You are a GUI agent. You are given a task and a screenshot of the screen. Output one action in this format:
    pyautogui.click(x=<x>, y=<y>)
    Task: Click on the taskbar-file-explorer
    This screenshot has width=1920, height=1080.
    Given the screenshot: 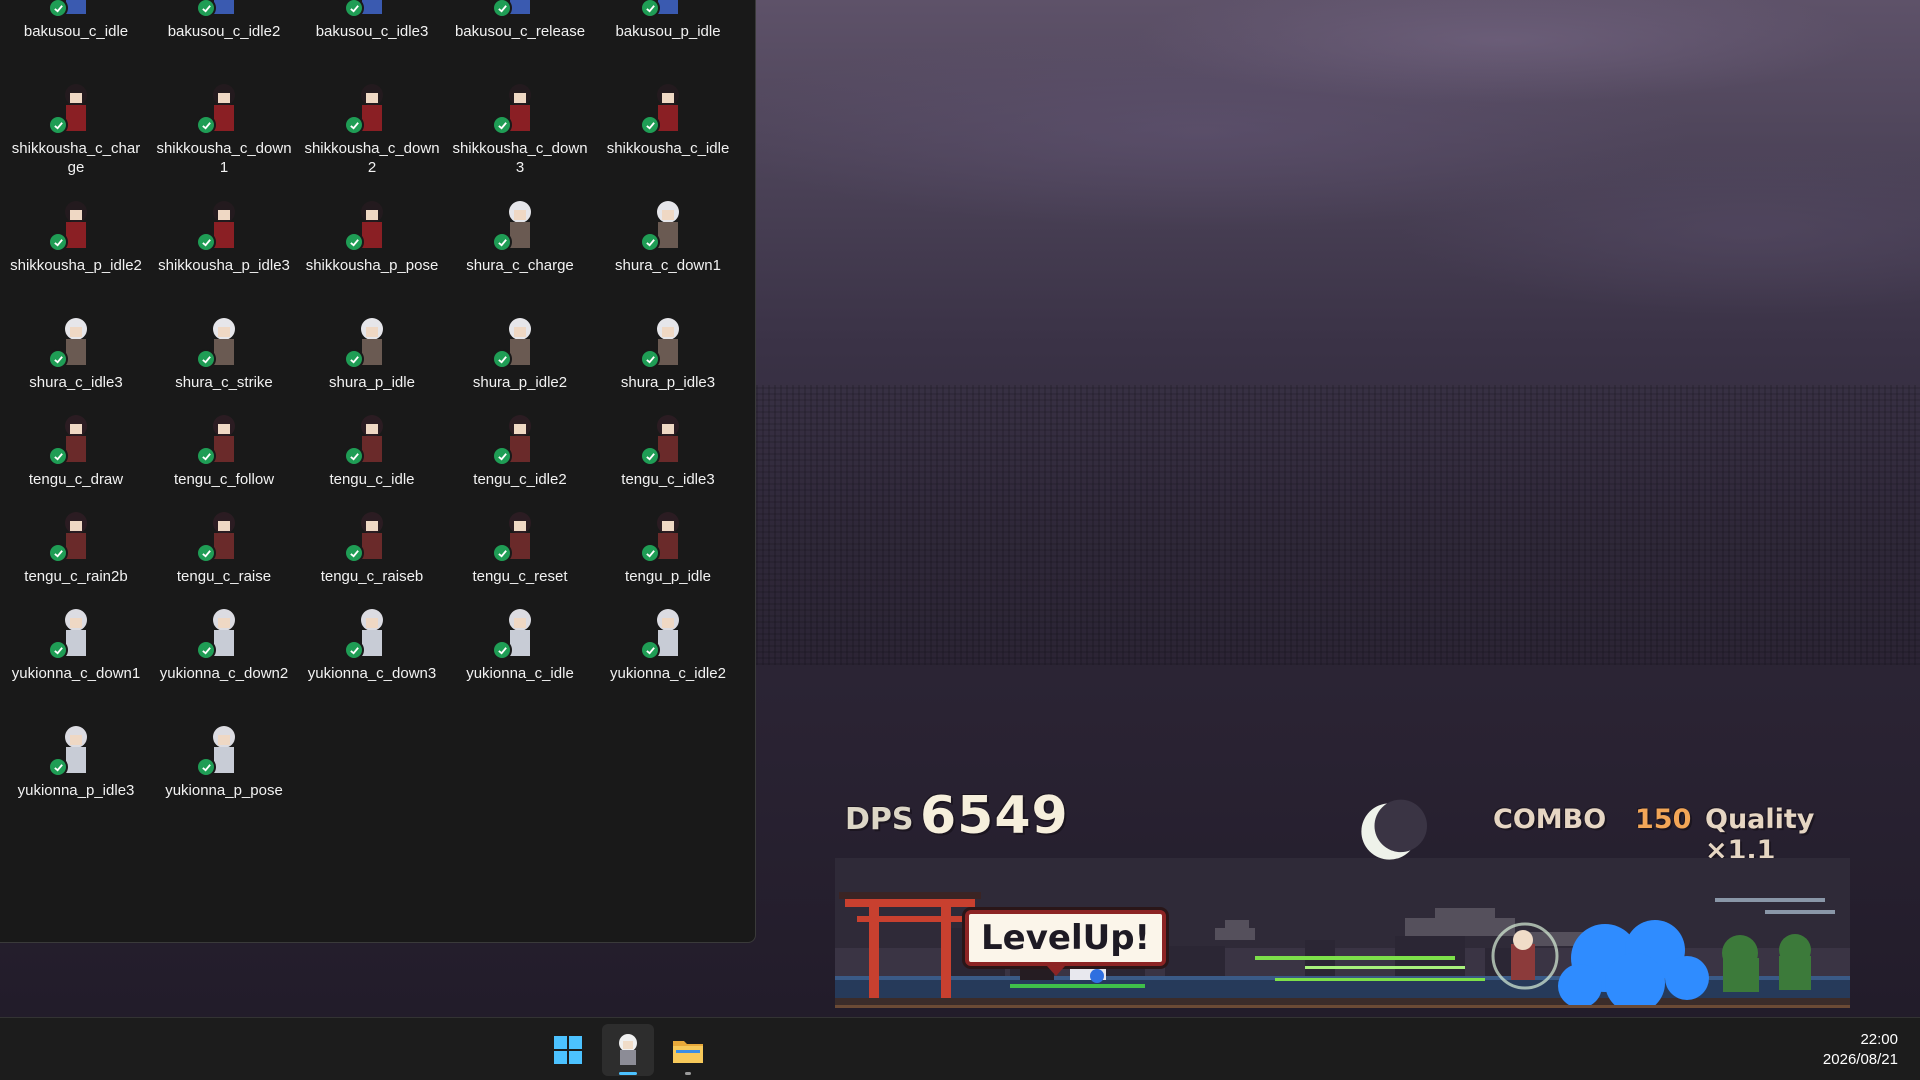 What is the action you would take?
    pyautogui.click(x=688, y=1050)
    